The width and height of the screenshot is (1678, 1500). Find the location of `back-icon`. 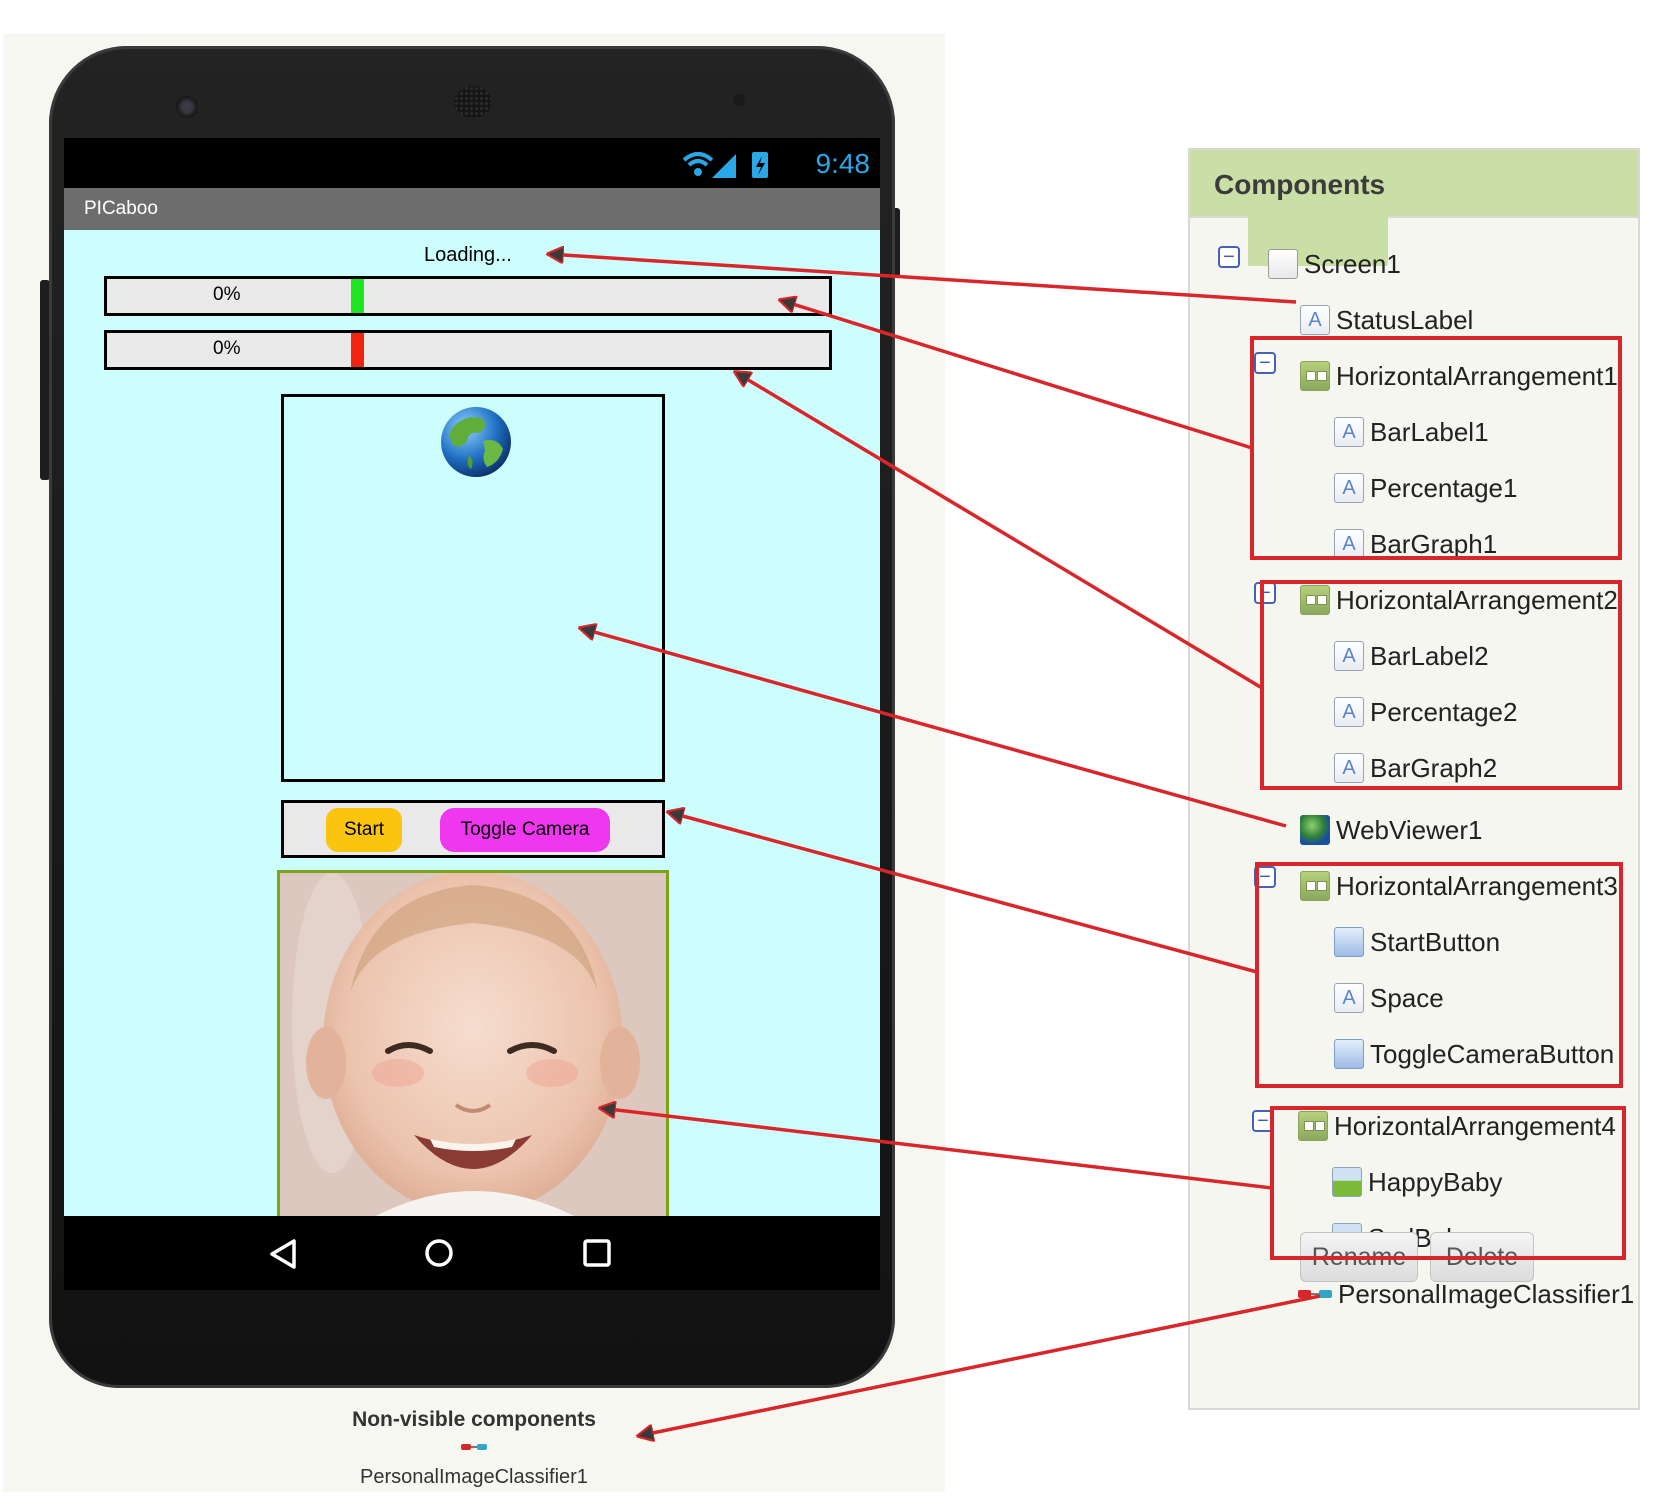

back-icon is located at coordinates (283, 1254).